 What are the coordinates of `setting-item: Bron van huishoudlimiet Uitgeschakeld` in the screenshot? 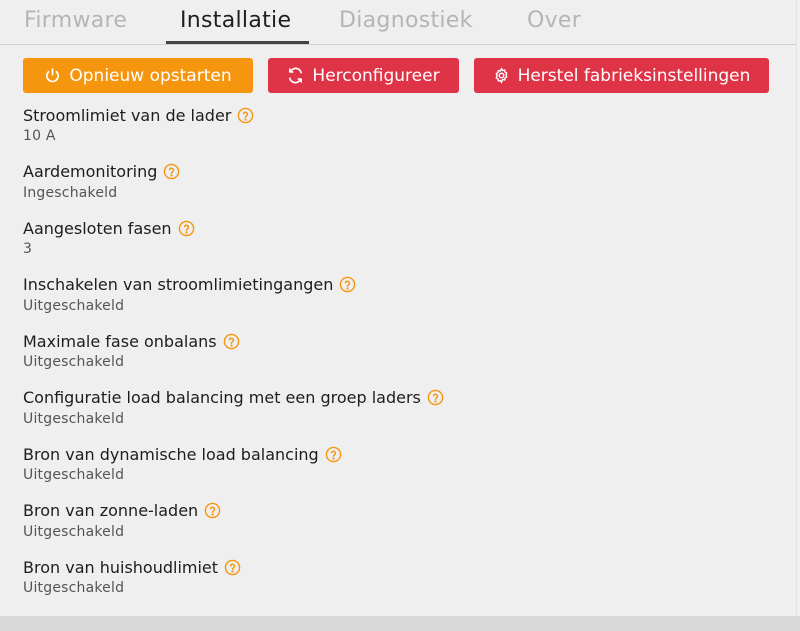 It's located at (403, 583).